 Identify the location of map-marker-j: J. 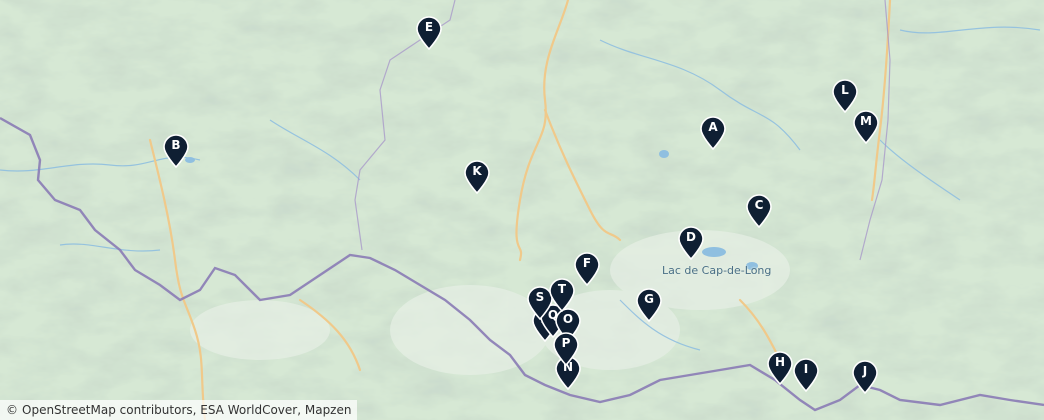
(865, 377).